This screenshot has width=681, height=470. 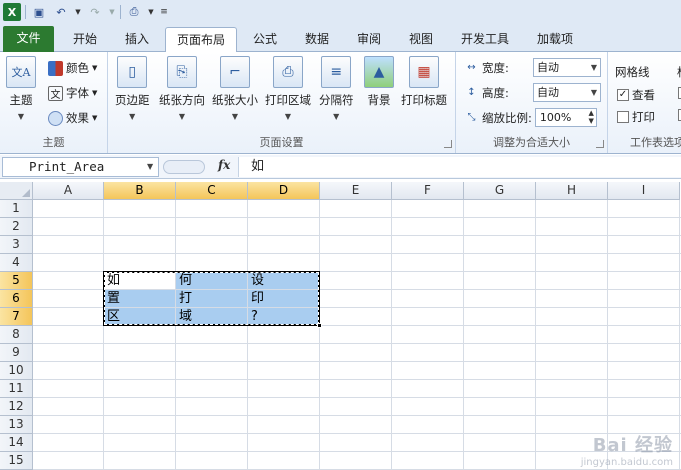 What do you see at coordinates (28, 39) in the screenshot?
I see `tab-file: 文件` at bounding box center [28, 39].